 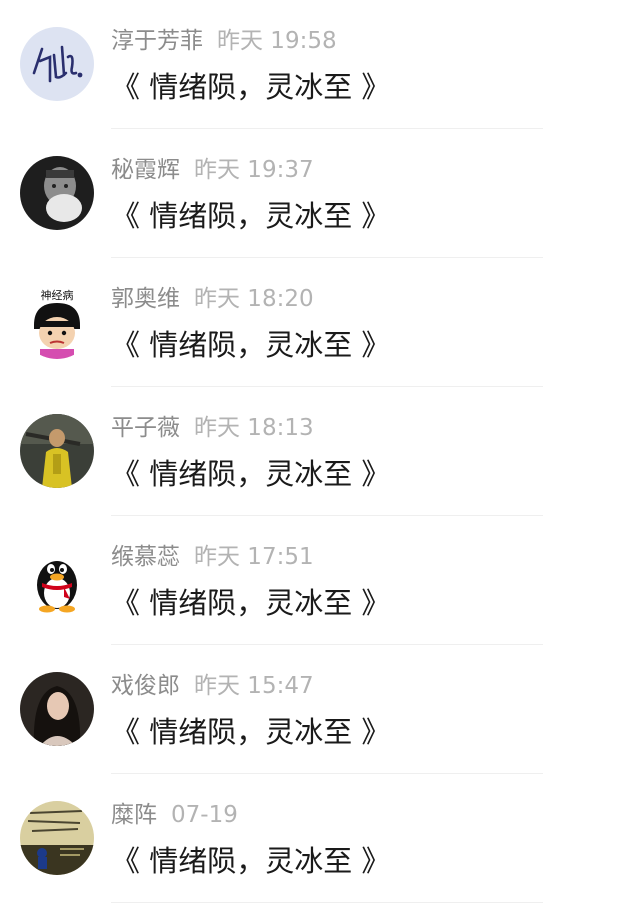 I want to click on user-name: 淳于芳菲, so click(x=157, y=41).